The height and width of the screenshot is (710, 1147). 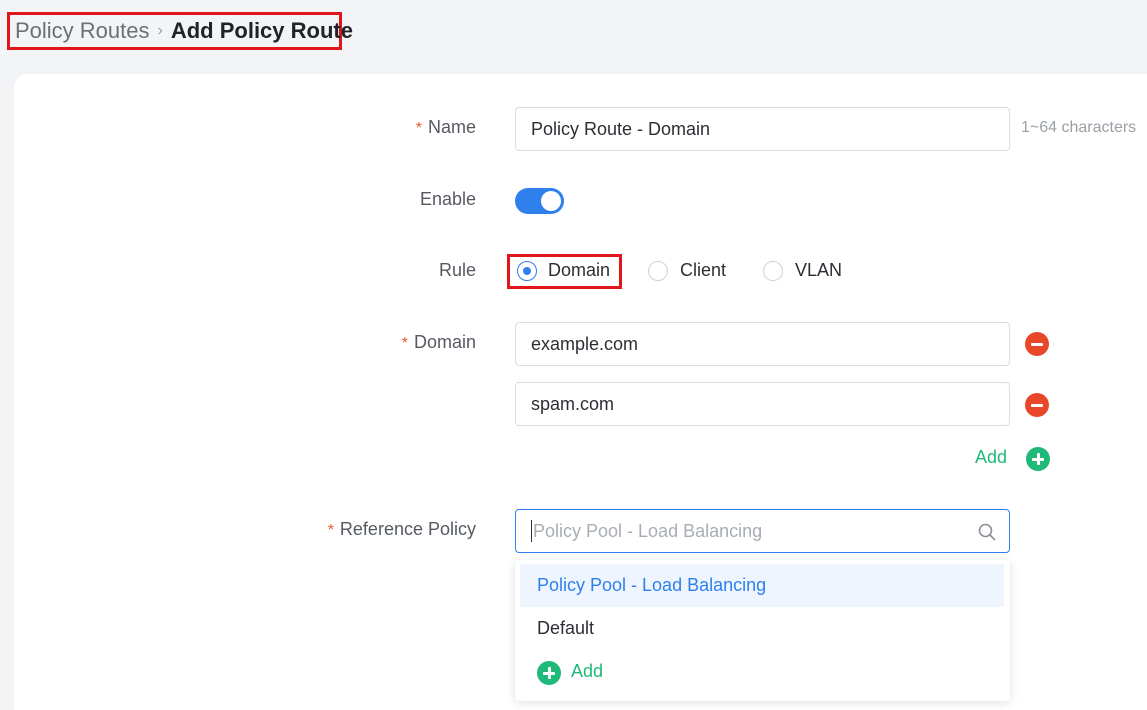 What do you see at coordinates (160, 30) in the screenshot?
I see `chevron-right-icon: ›` at bounding box center [160, 30].